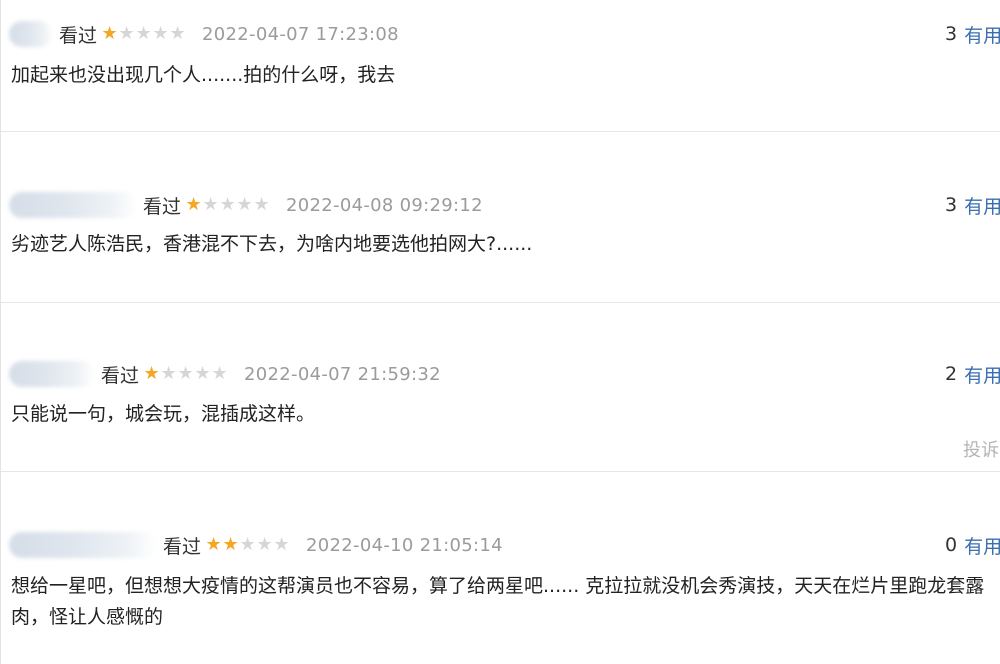  Describe the element at coordinates (300, 34) in the screenshot. I see `comment-time: 2022-04-07 17:23:08` at that location.